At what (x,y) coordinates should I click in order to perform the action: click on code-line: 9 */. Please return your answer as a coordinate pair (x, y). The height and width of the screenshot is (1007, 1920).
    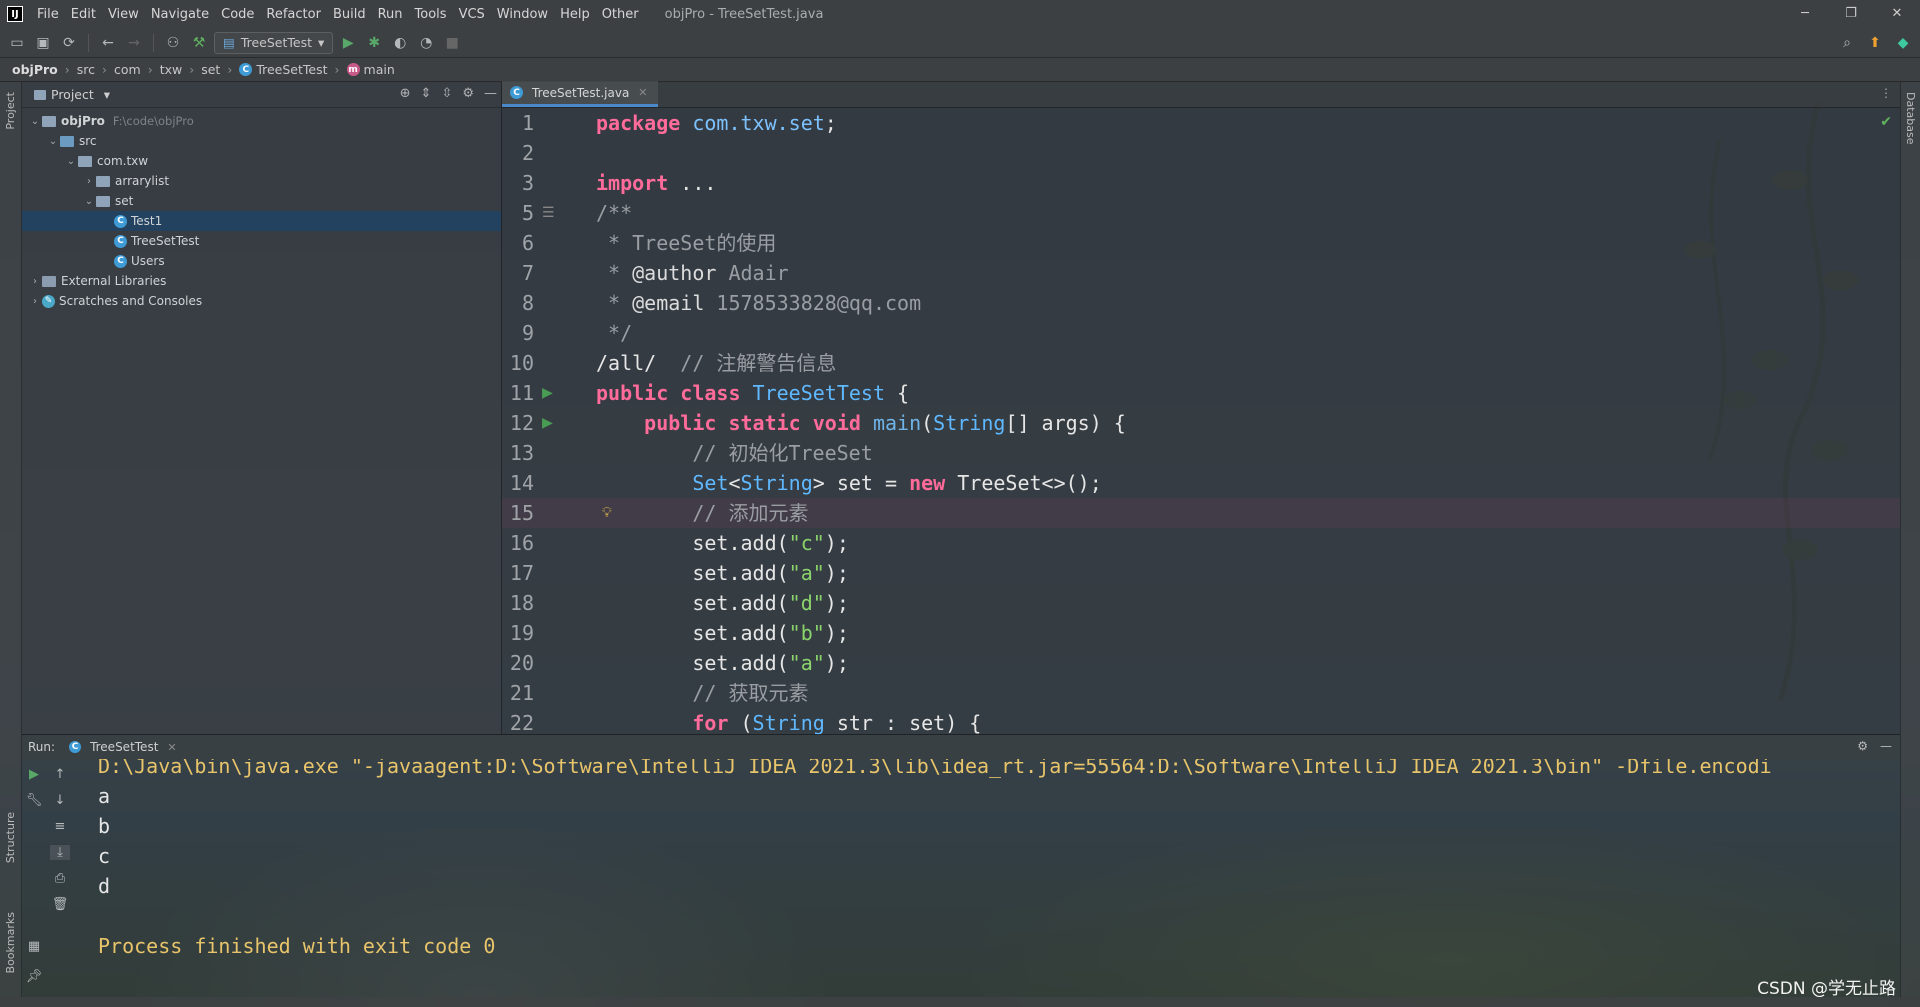
    Looking at the image, I should click on (1201, 333).